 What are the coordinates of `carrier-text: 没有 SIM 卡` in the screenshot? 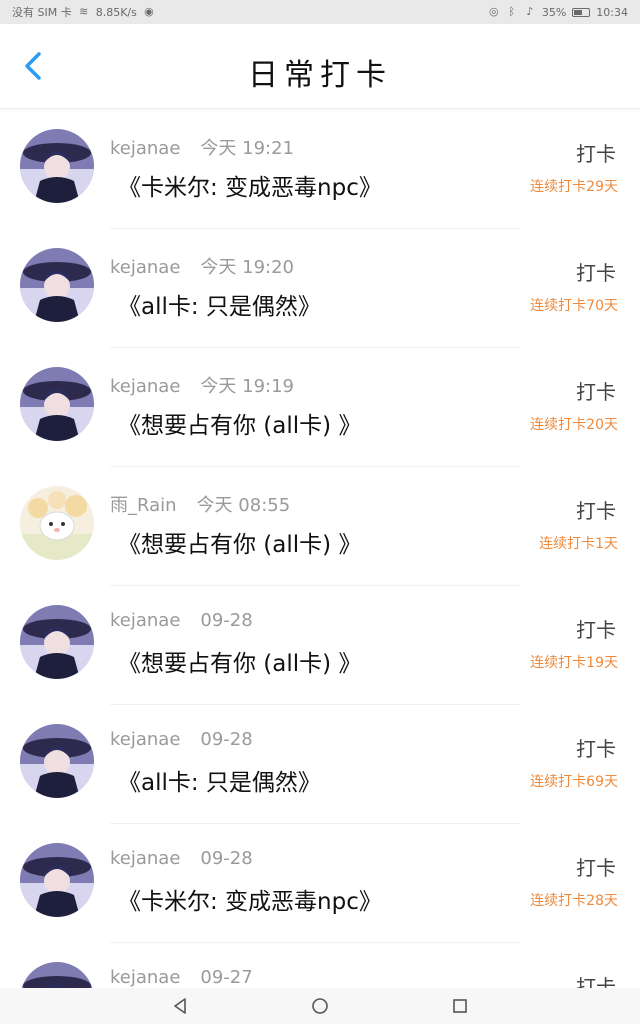 It's located at (42, 12).